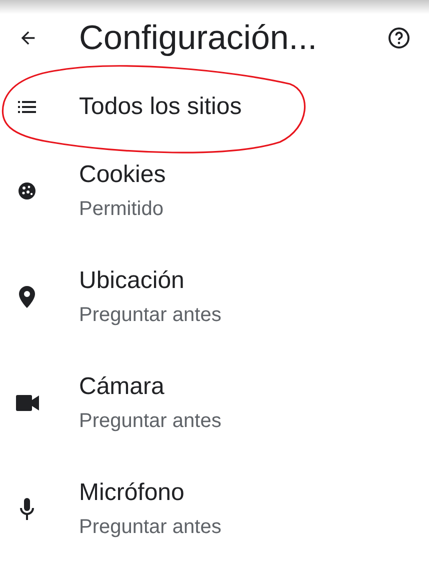 The height and width of the screenshot is (587, 429). Describe the element at coordinates (27, 107) in the screenshot. I see `list-icon` at that location.